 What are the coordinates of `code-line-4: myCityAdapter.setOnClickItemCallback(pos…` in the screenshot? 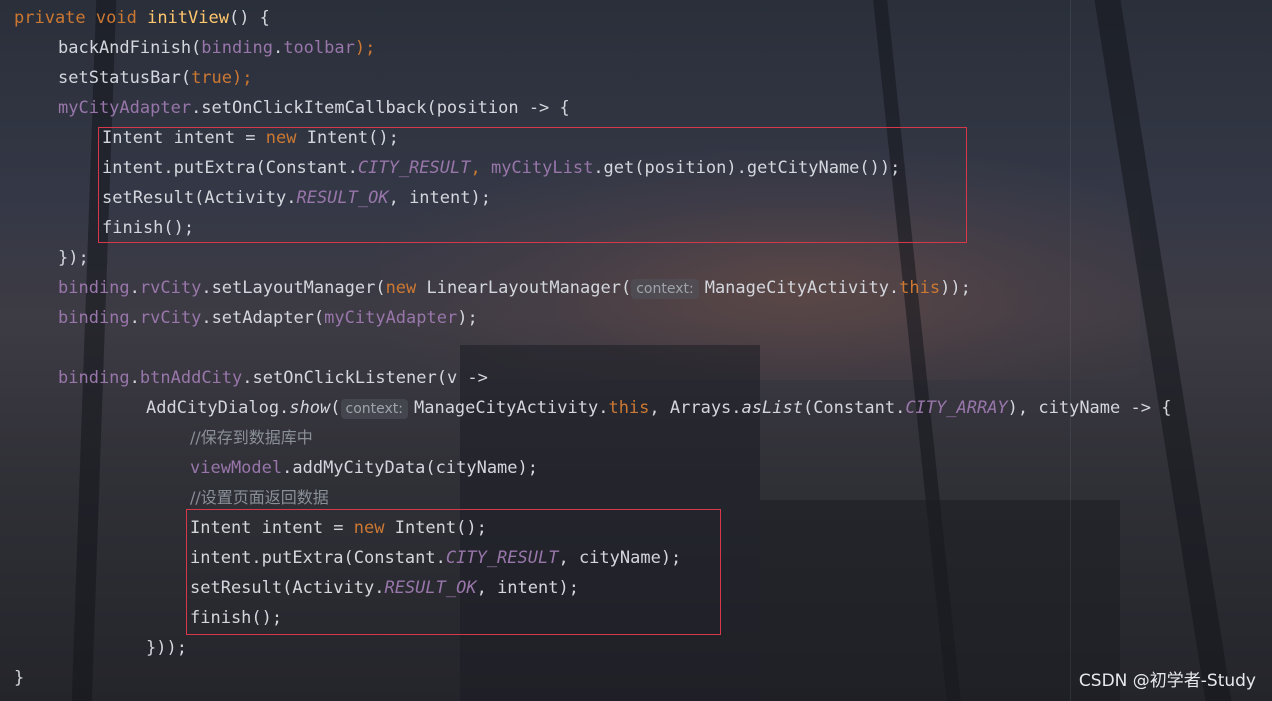 It's located at (314, 108).